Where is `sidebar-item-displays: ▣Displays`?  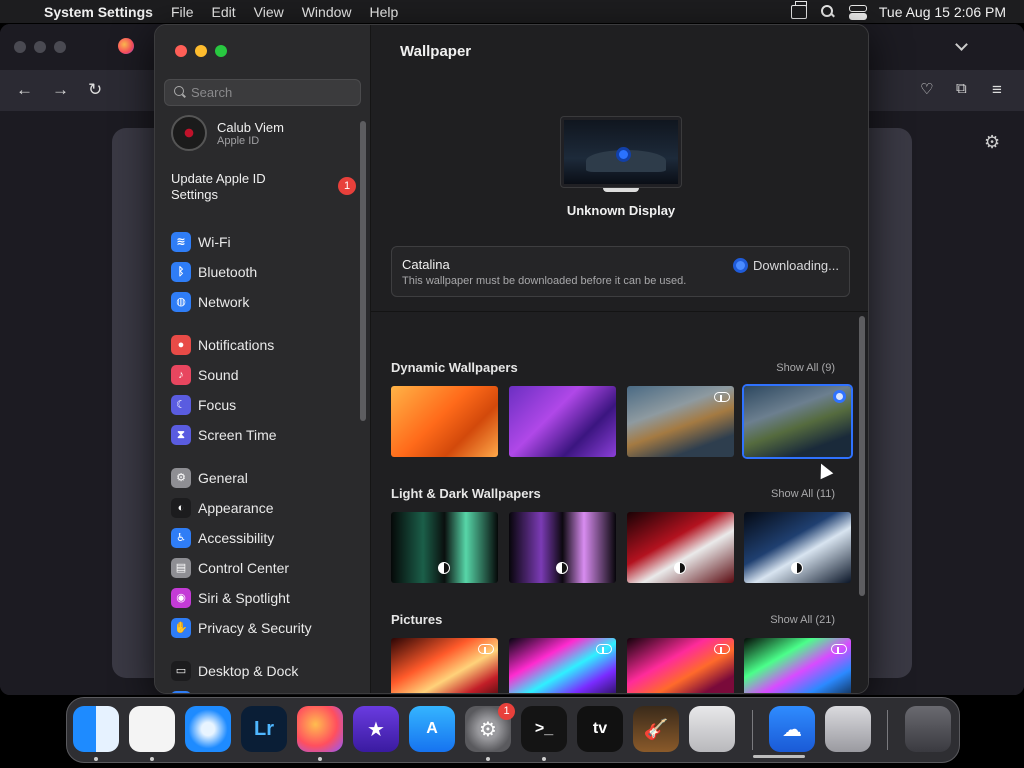
sidebar-item-displays: ▣Displays is located at coordinates (211, 690).